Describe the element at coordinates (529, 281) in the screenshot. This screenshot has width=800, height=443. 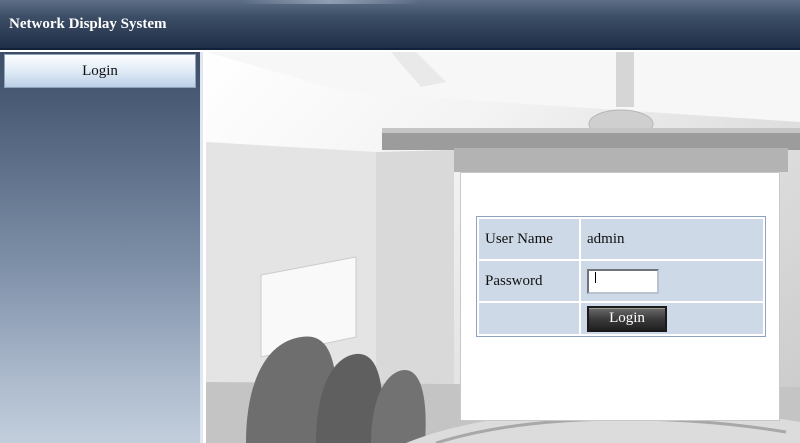
I see `password-label: Password` at that location.